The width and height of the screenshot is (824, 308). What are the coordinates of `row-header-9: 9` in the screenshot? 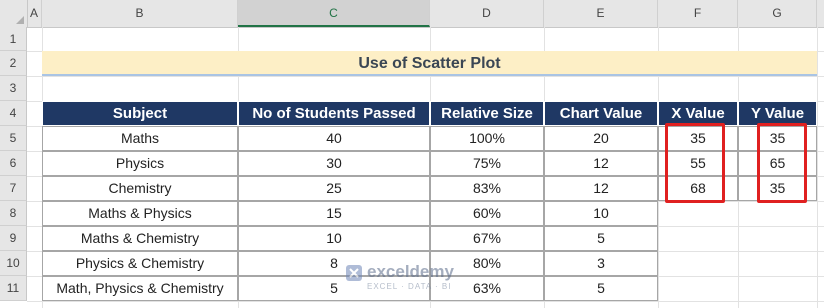 It's located at (13, 238).